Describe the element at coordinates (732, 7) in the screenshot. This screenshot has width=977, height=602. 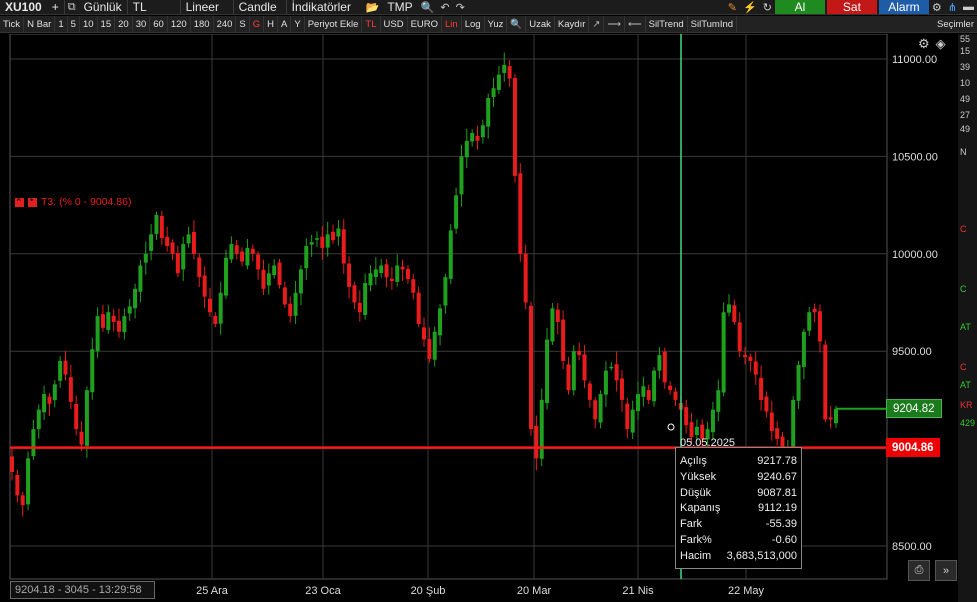
I see `pen-icon: ✎` at that location.